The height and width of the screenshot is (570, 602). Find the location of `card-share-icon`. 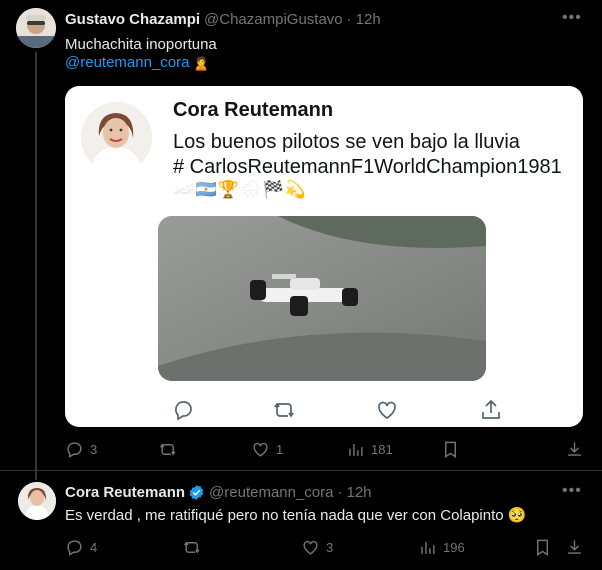

card-share-icon is located at coordinates (491, 409).